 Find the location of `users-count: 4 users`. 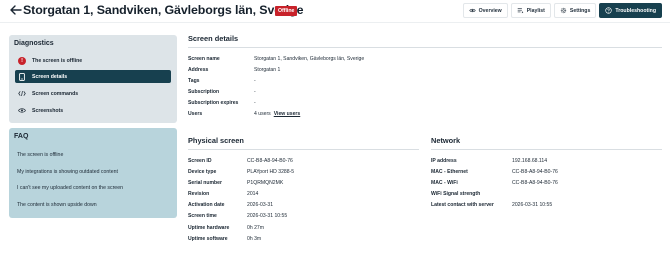

users-count: 4 users is located at coordinates (262, 114).